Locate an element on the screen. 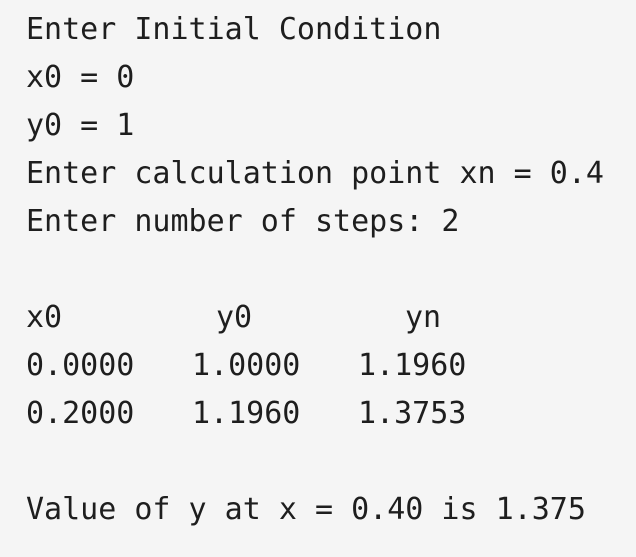 Image resolution: width=636 pixels, height=557 pixels. table-header: x0 y0 yn is located at coordinates (318, 318).